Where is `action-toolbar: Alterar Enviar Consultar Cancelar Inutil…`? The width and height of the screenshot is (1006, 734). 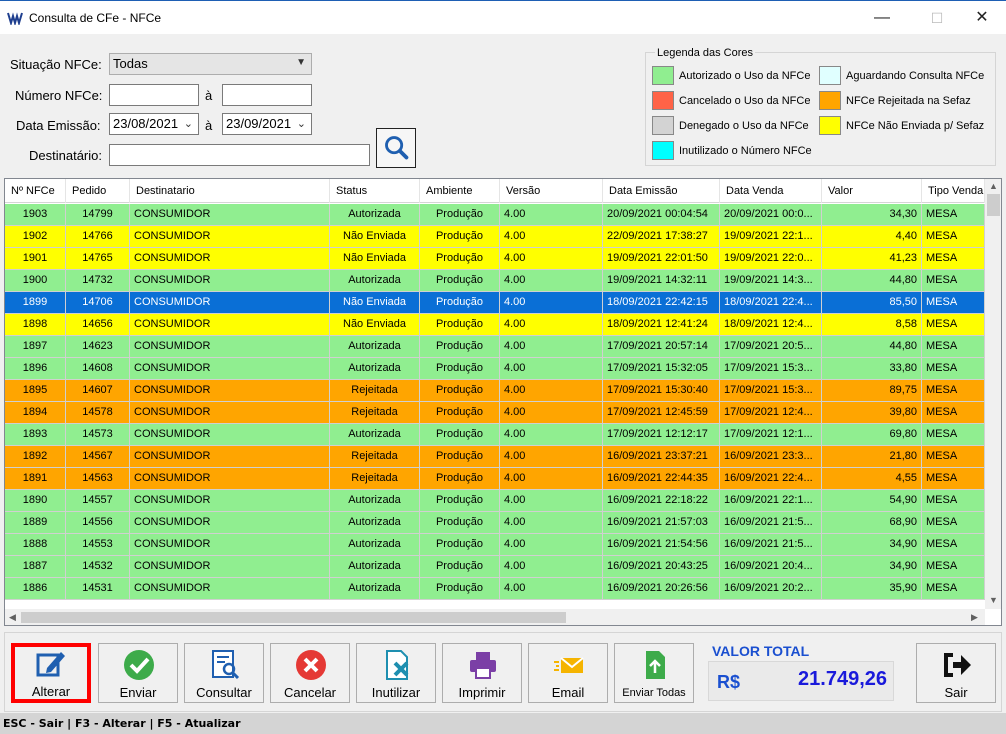
action-toolbar: Alterar Enviar Consultar Cancelar Inutil… is located at coordinates (503, 672).